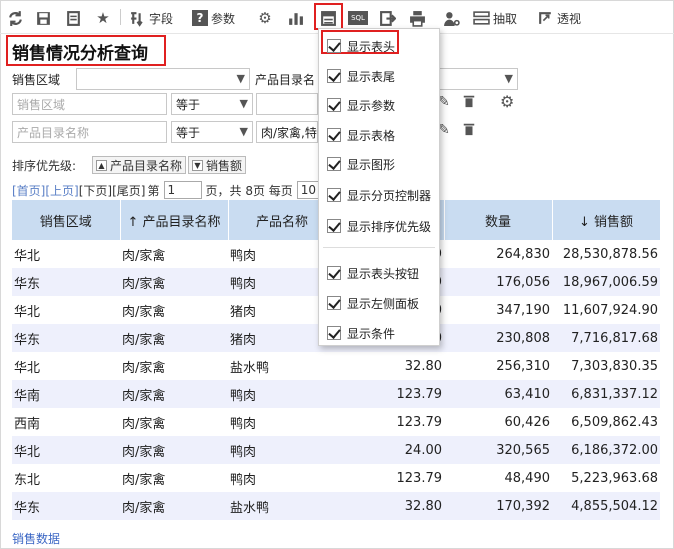  What do you see at coordinates (498, 220) in the screenshot?
I see `col-header-qty: 数量` at bounding box center [498, 220].